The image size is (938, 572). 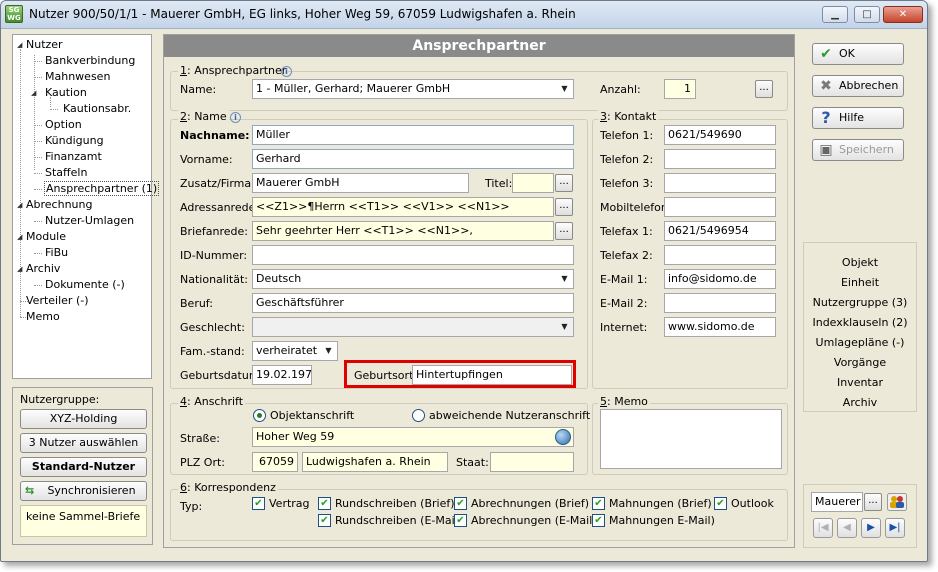 What do you see at coordinates (63, 124) in the screenshot?
I see `tree-item-option: Option` at bounding box center [63, 124].